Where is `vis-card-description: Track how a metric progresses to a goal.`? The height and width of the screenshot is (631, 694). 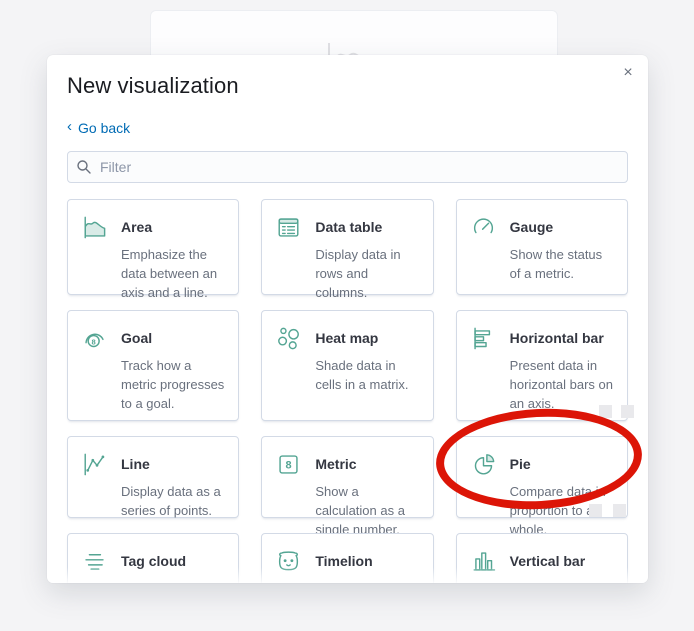
vis-card-description: Track how a metric progresses to a goal. is located at coordinates (173, 384).